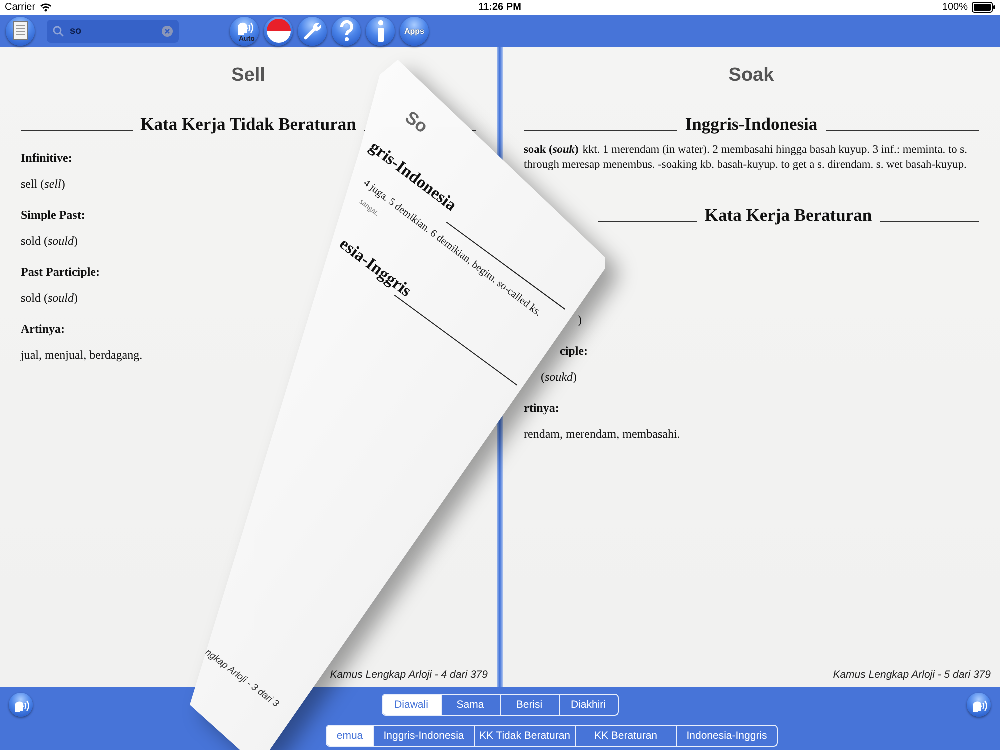 This screenshot has height=750, width=1000. I want to click on page-icon, so click(20, 31).